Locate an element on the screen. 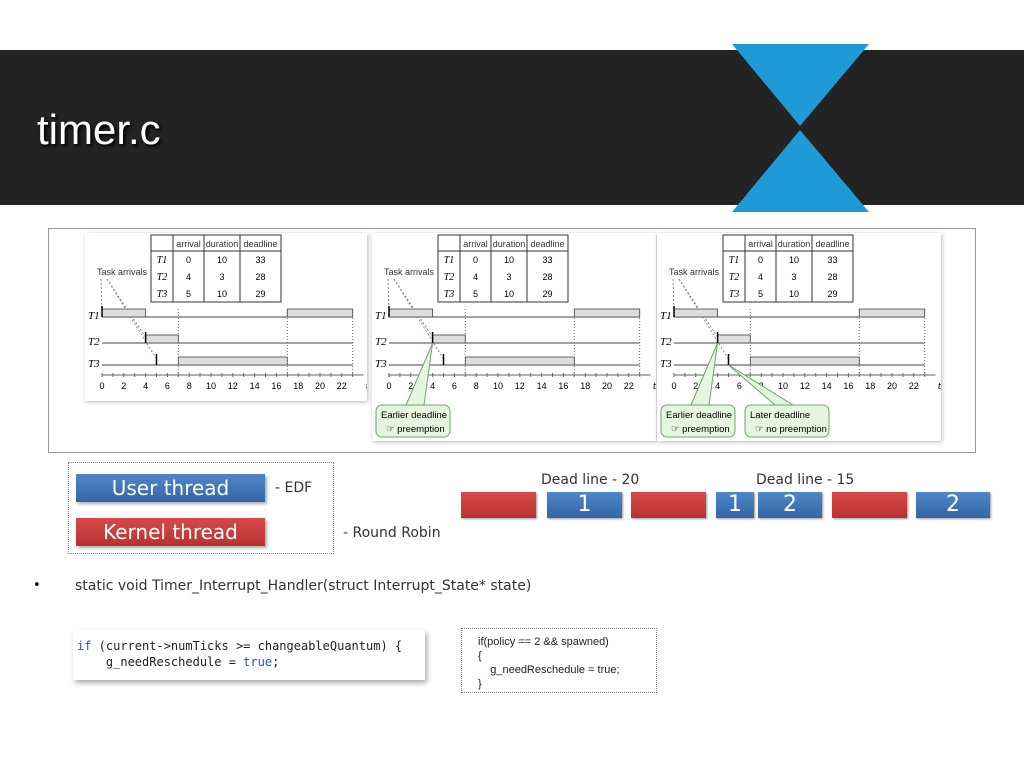  task-name: T2 is located at coordinates (734, 277).